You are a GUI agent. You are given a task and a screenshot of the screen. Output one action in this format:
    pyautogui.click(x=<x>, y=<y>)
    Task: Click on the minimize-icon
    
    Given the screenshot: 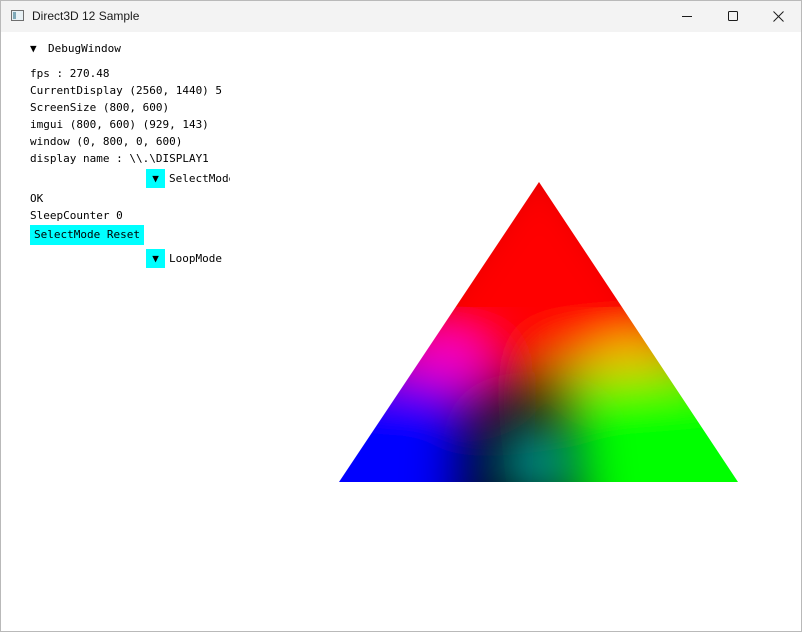 What is the action you would take?
    pyautogui.click(x=686, y=16)
    